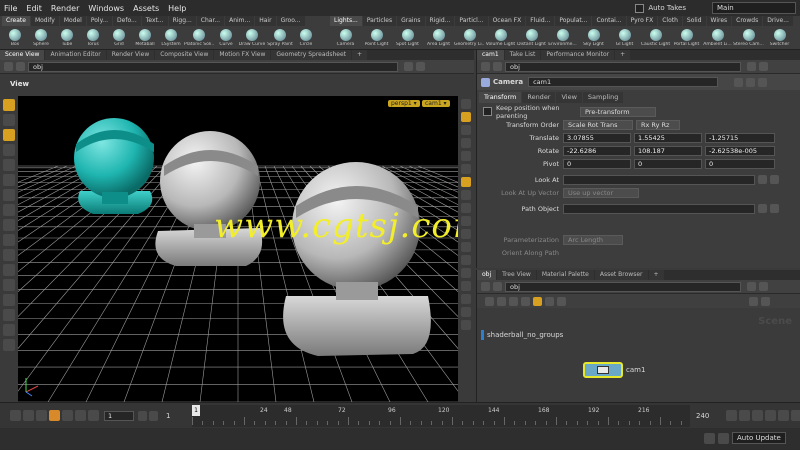 The height and width of the screenshot is (450, 800). I want to click on tool-lsystem: LSystem, so click(171, 38).